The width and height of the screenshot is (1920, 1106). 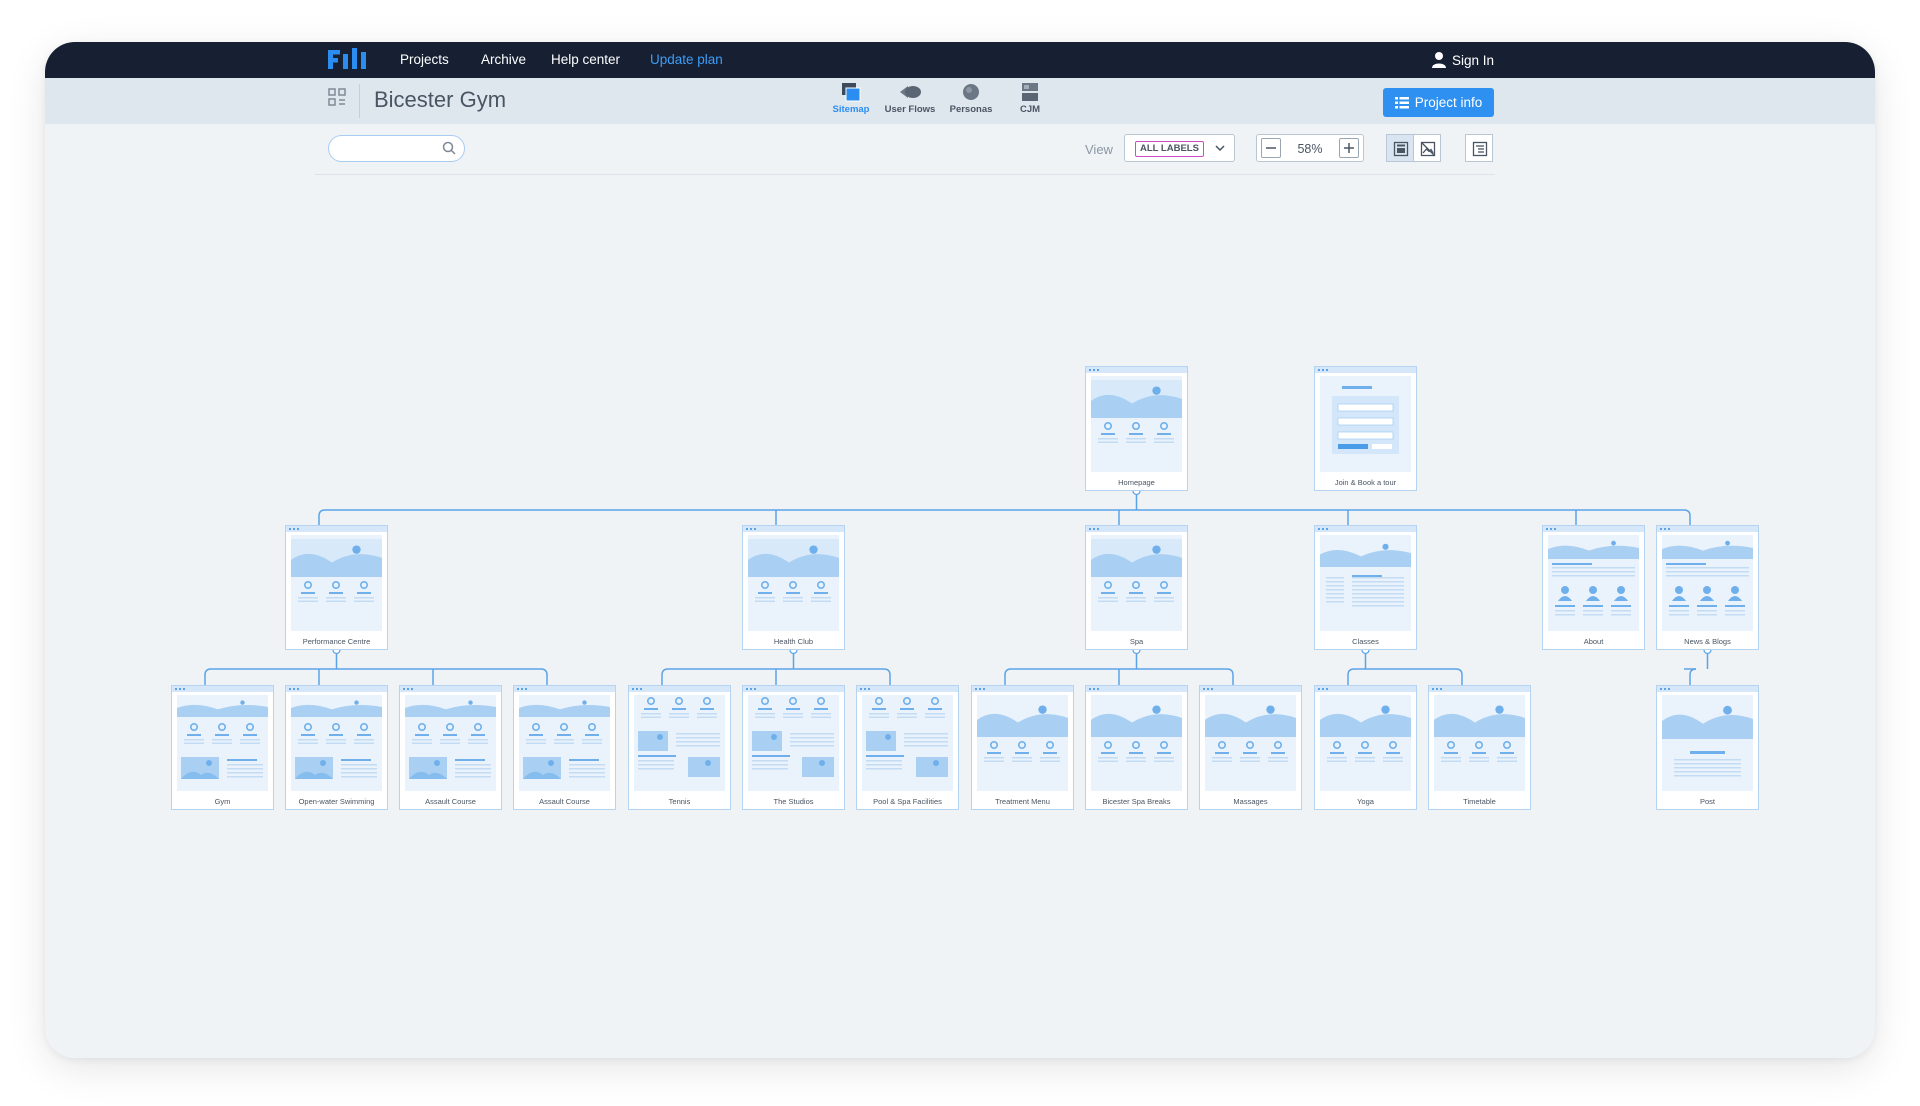 What do you see at coordinates (1427, 148) in the screenshot?
I see `hide-thumbnails-toggle` at bounding box center [1427, 148].